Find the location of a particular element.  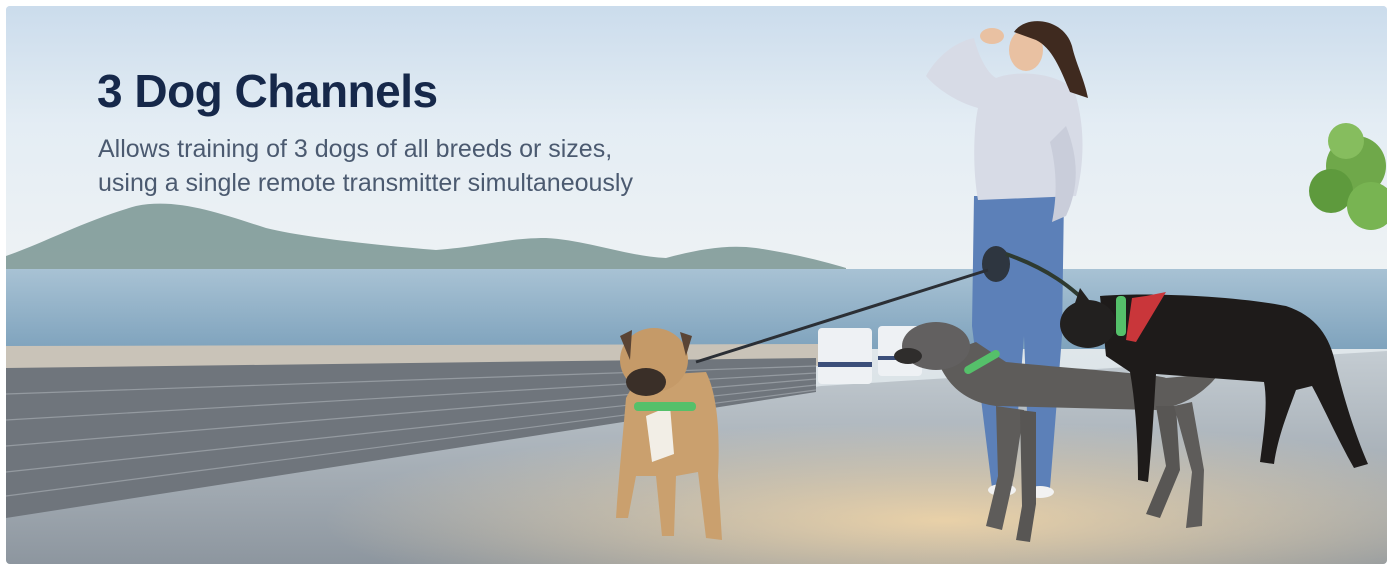

bollard is located at coordinates (845, 356).